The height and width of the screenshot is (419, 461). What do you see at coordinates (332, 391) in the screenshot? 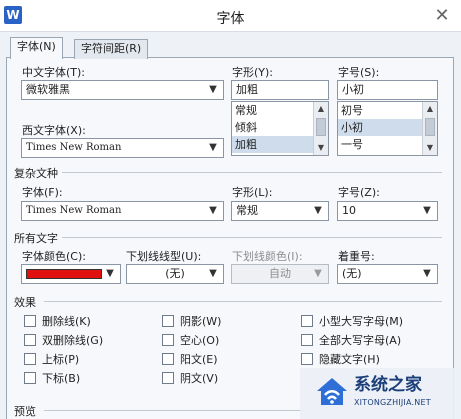
I see `house-logo-icon` at bounding box center [332, 391].